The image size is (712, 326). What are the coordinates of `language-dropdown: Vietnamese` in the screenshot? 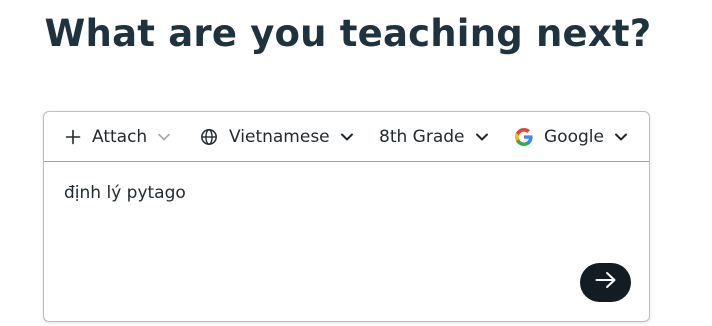 It's located at (277, 137).